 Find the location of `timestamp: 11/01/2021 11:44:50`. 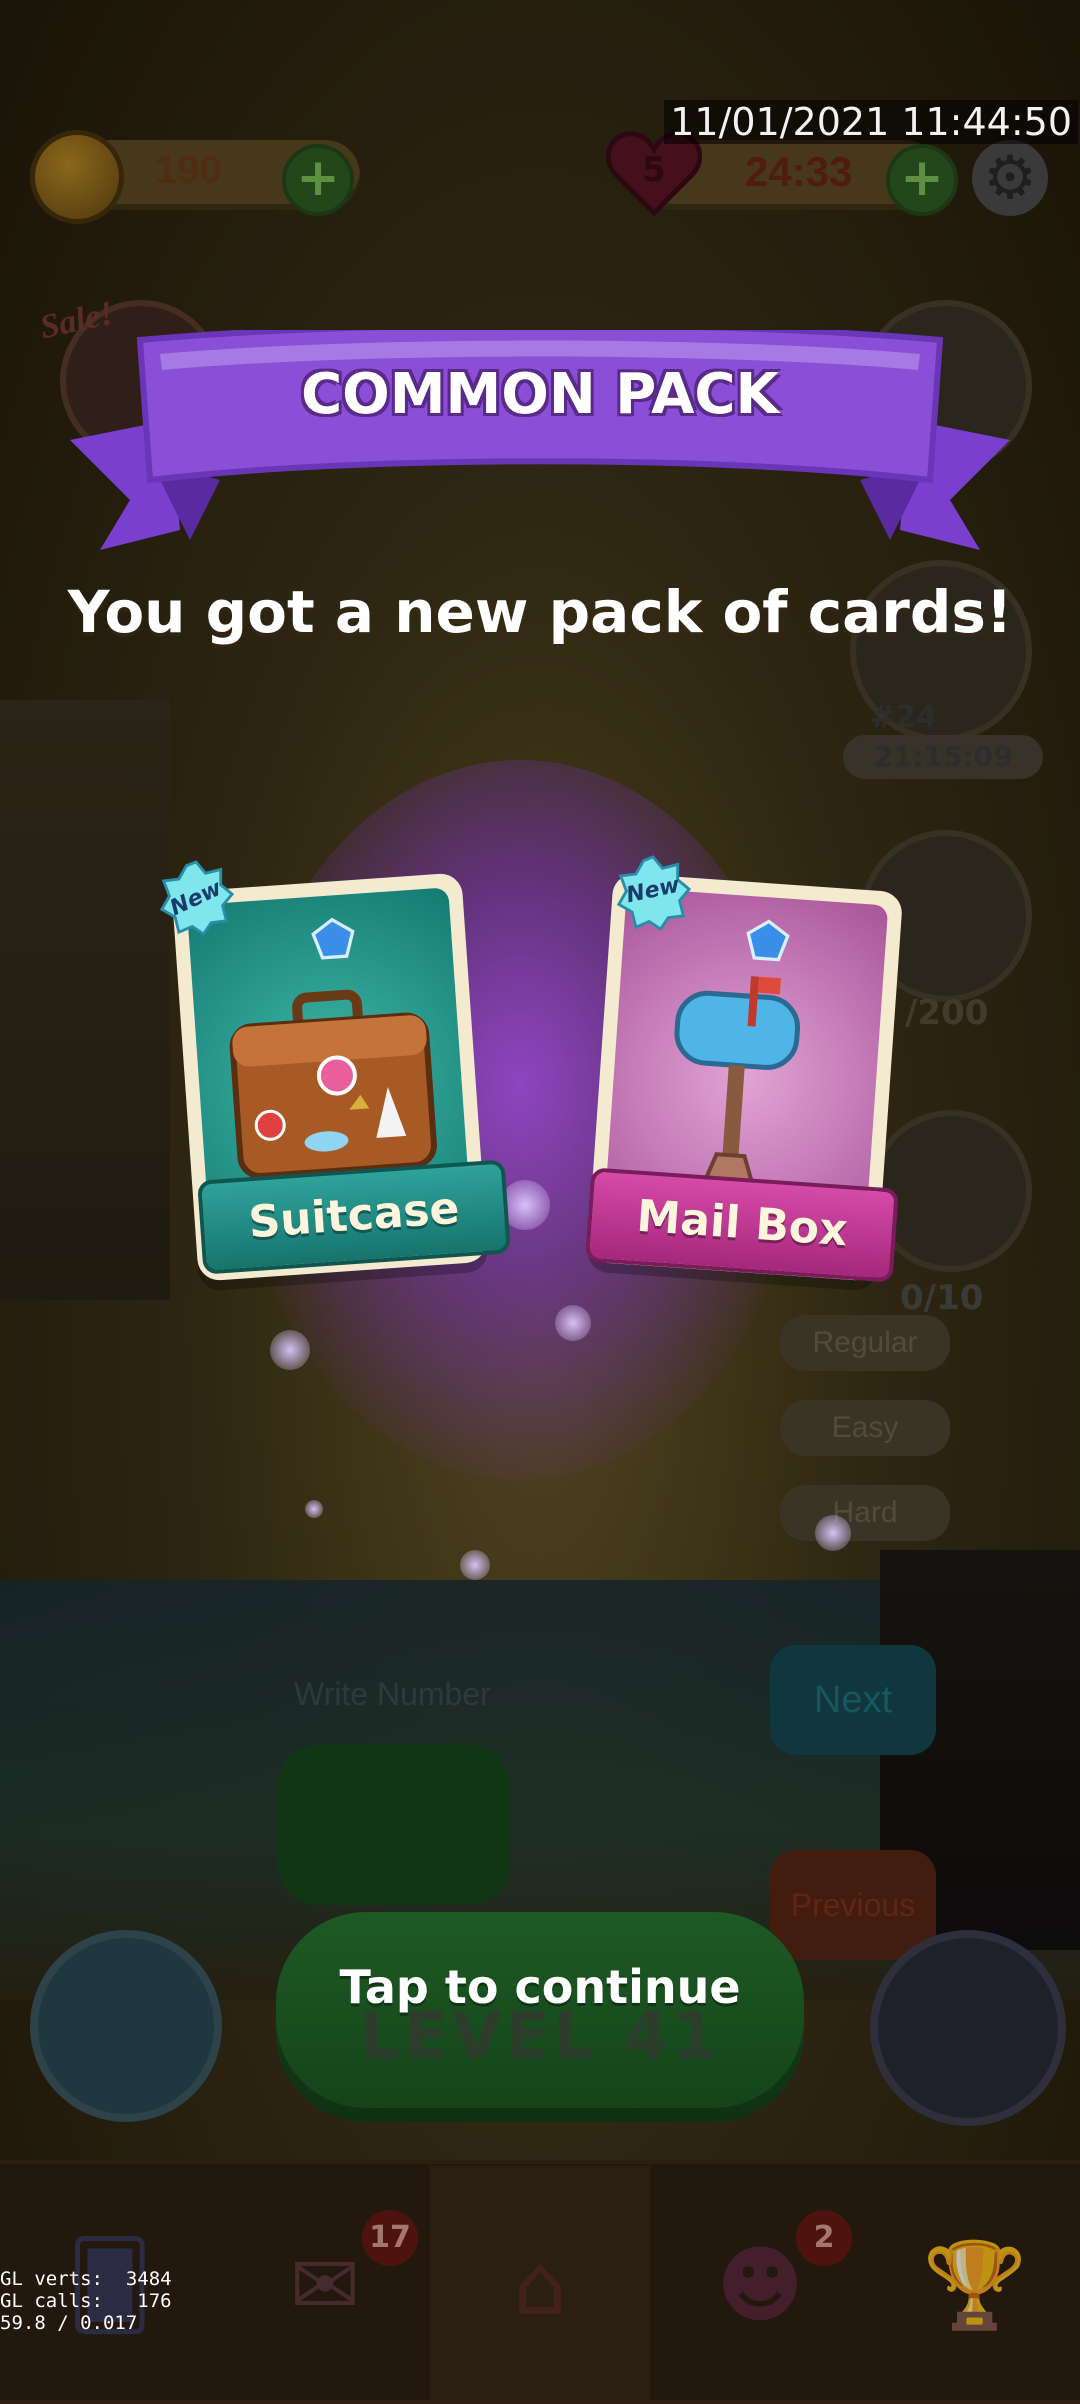

timestamp: 11/01/2021 11:44:50 is located at coordinates (871, 122).